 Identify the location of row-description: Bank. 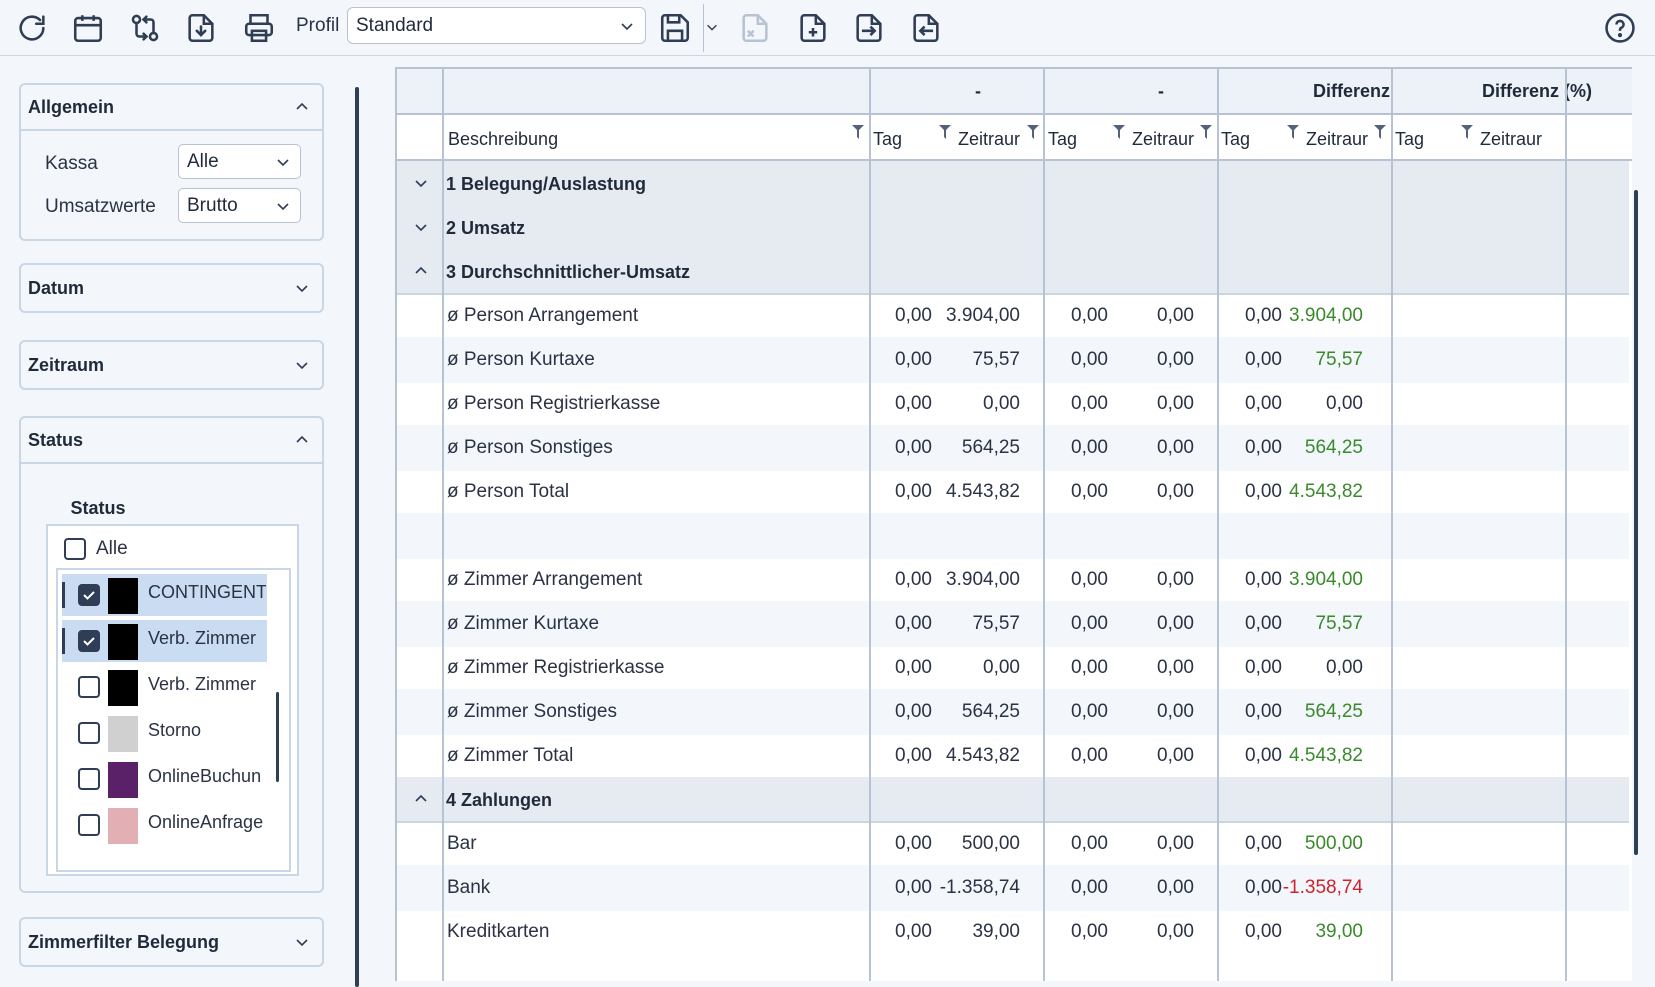
(469, 887).